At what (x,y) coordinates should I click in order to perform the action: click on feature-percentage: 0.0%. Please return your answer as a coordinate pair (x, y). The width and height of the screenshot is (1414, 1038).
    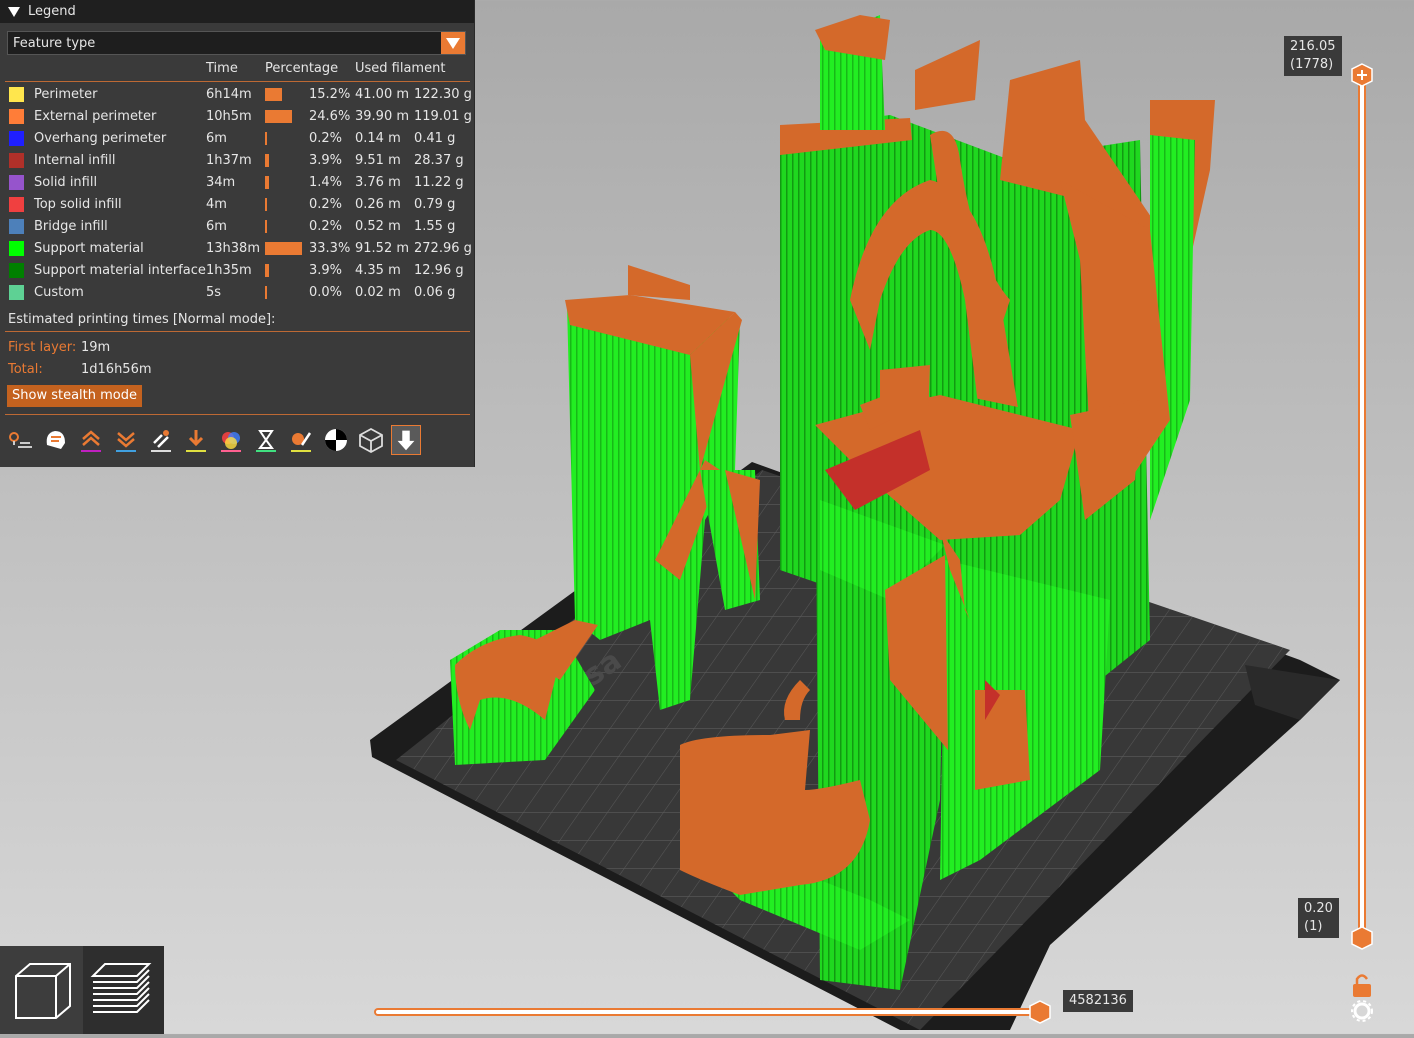
    Looking at the image, I should click on (326, 292).